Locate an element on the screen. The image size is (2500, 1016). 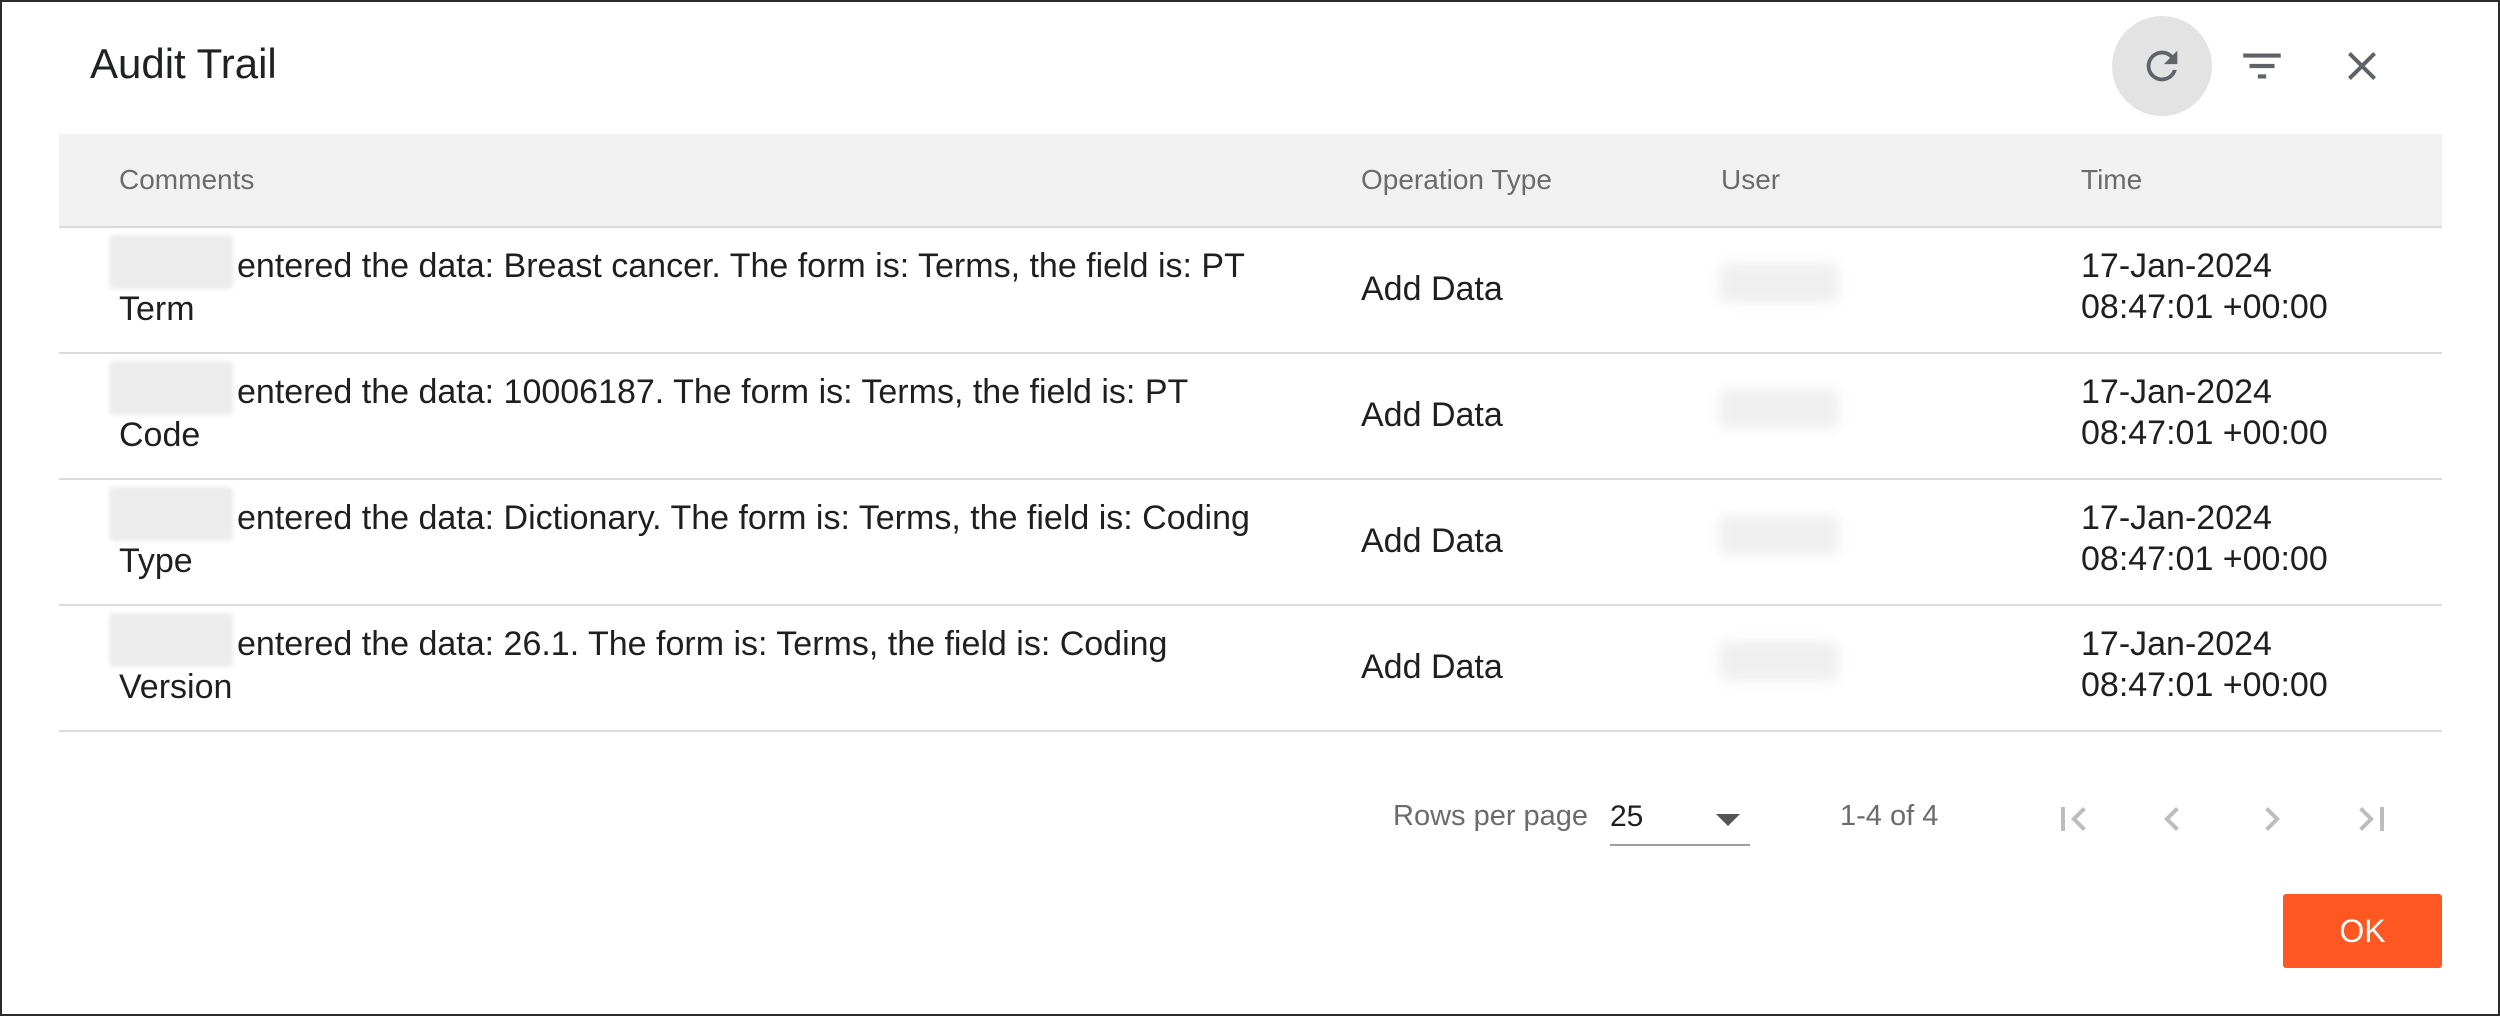
refresh-button is located at coordinates (2162, 66).